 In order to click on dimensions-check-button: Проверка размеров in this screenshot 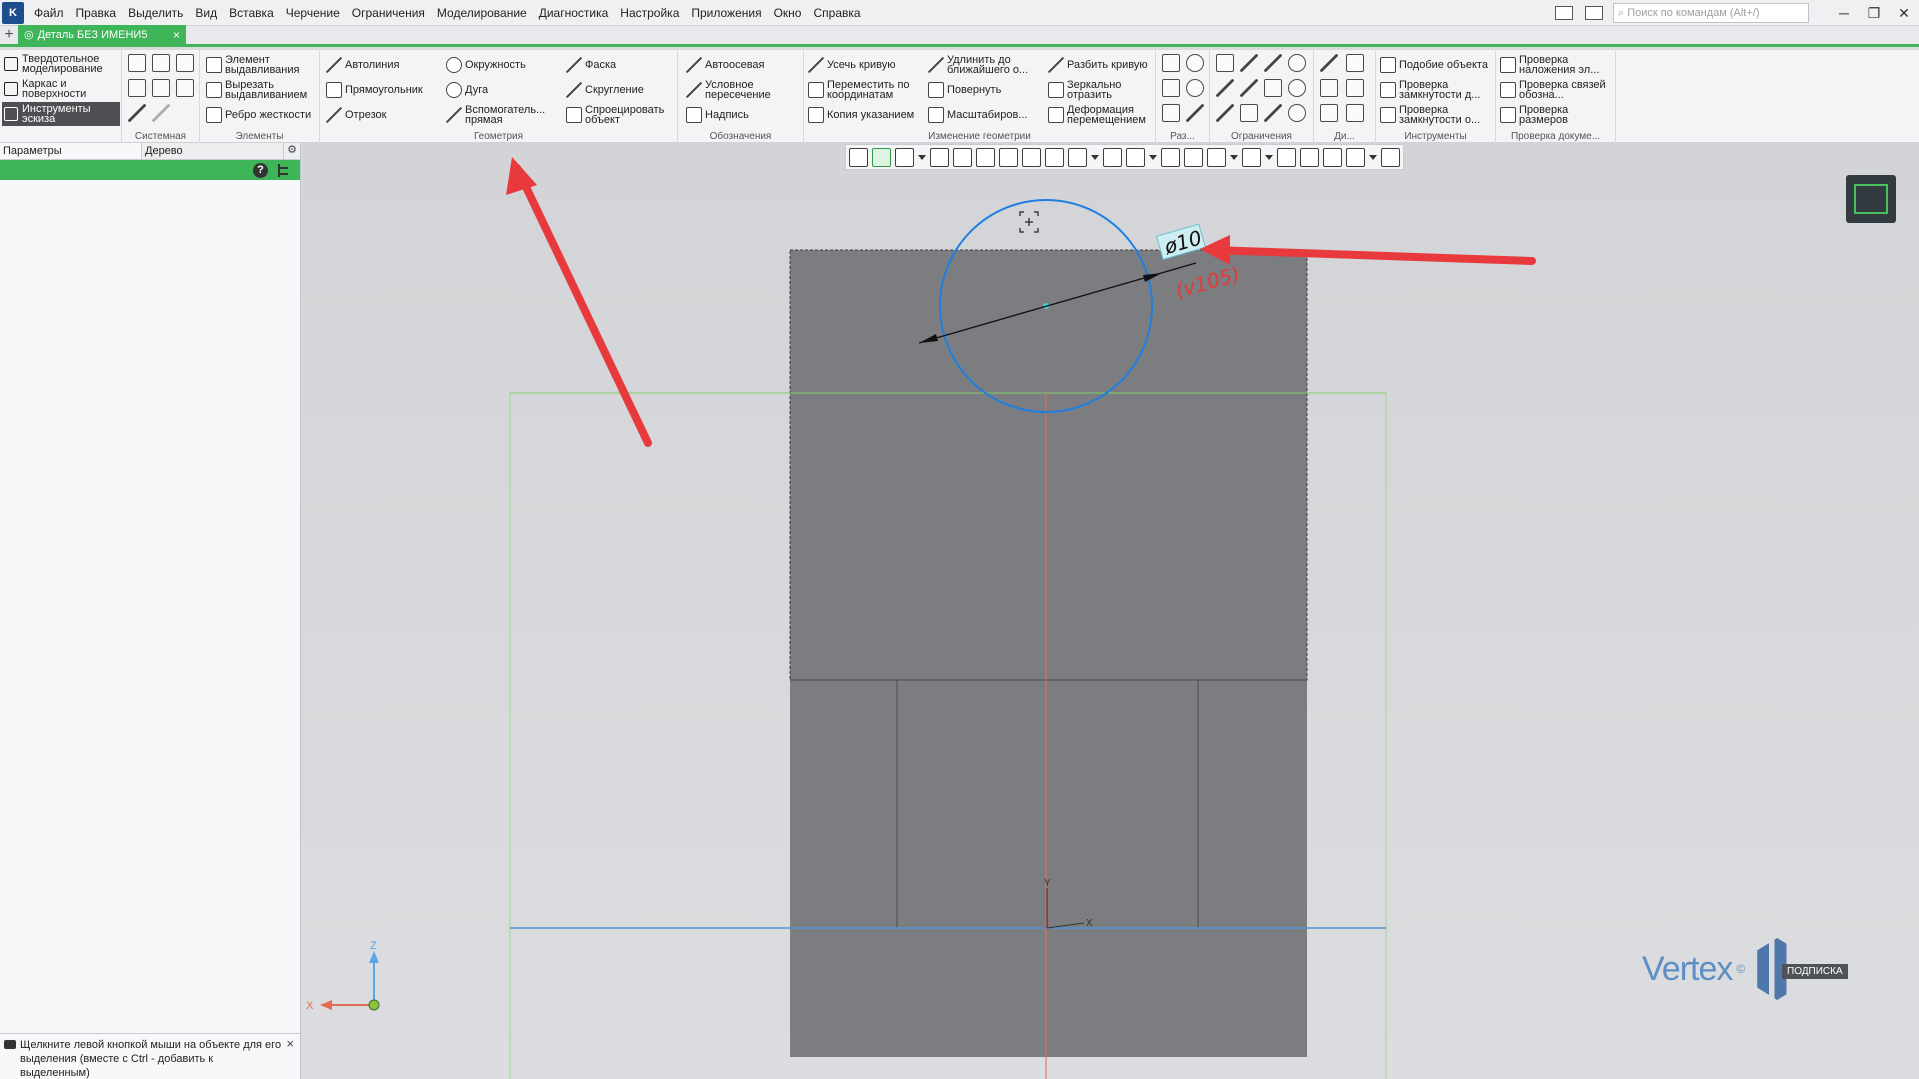, I will do `click(1557, 115)`.